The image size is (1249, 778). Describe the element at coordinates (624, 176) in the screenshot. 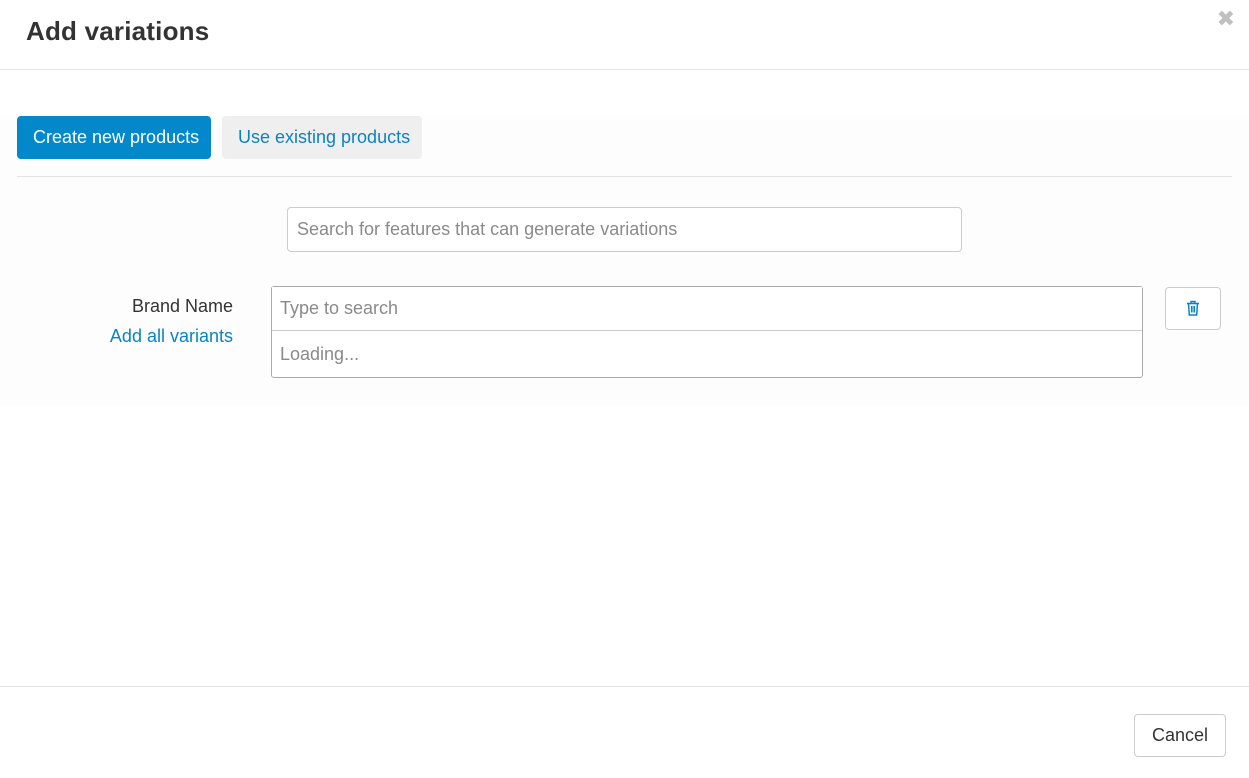

I see `tabs-divider` at that location.